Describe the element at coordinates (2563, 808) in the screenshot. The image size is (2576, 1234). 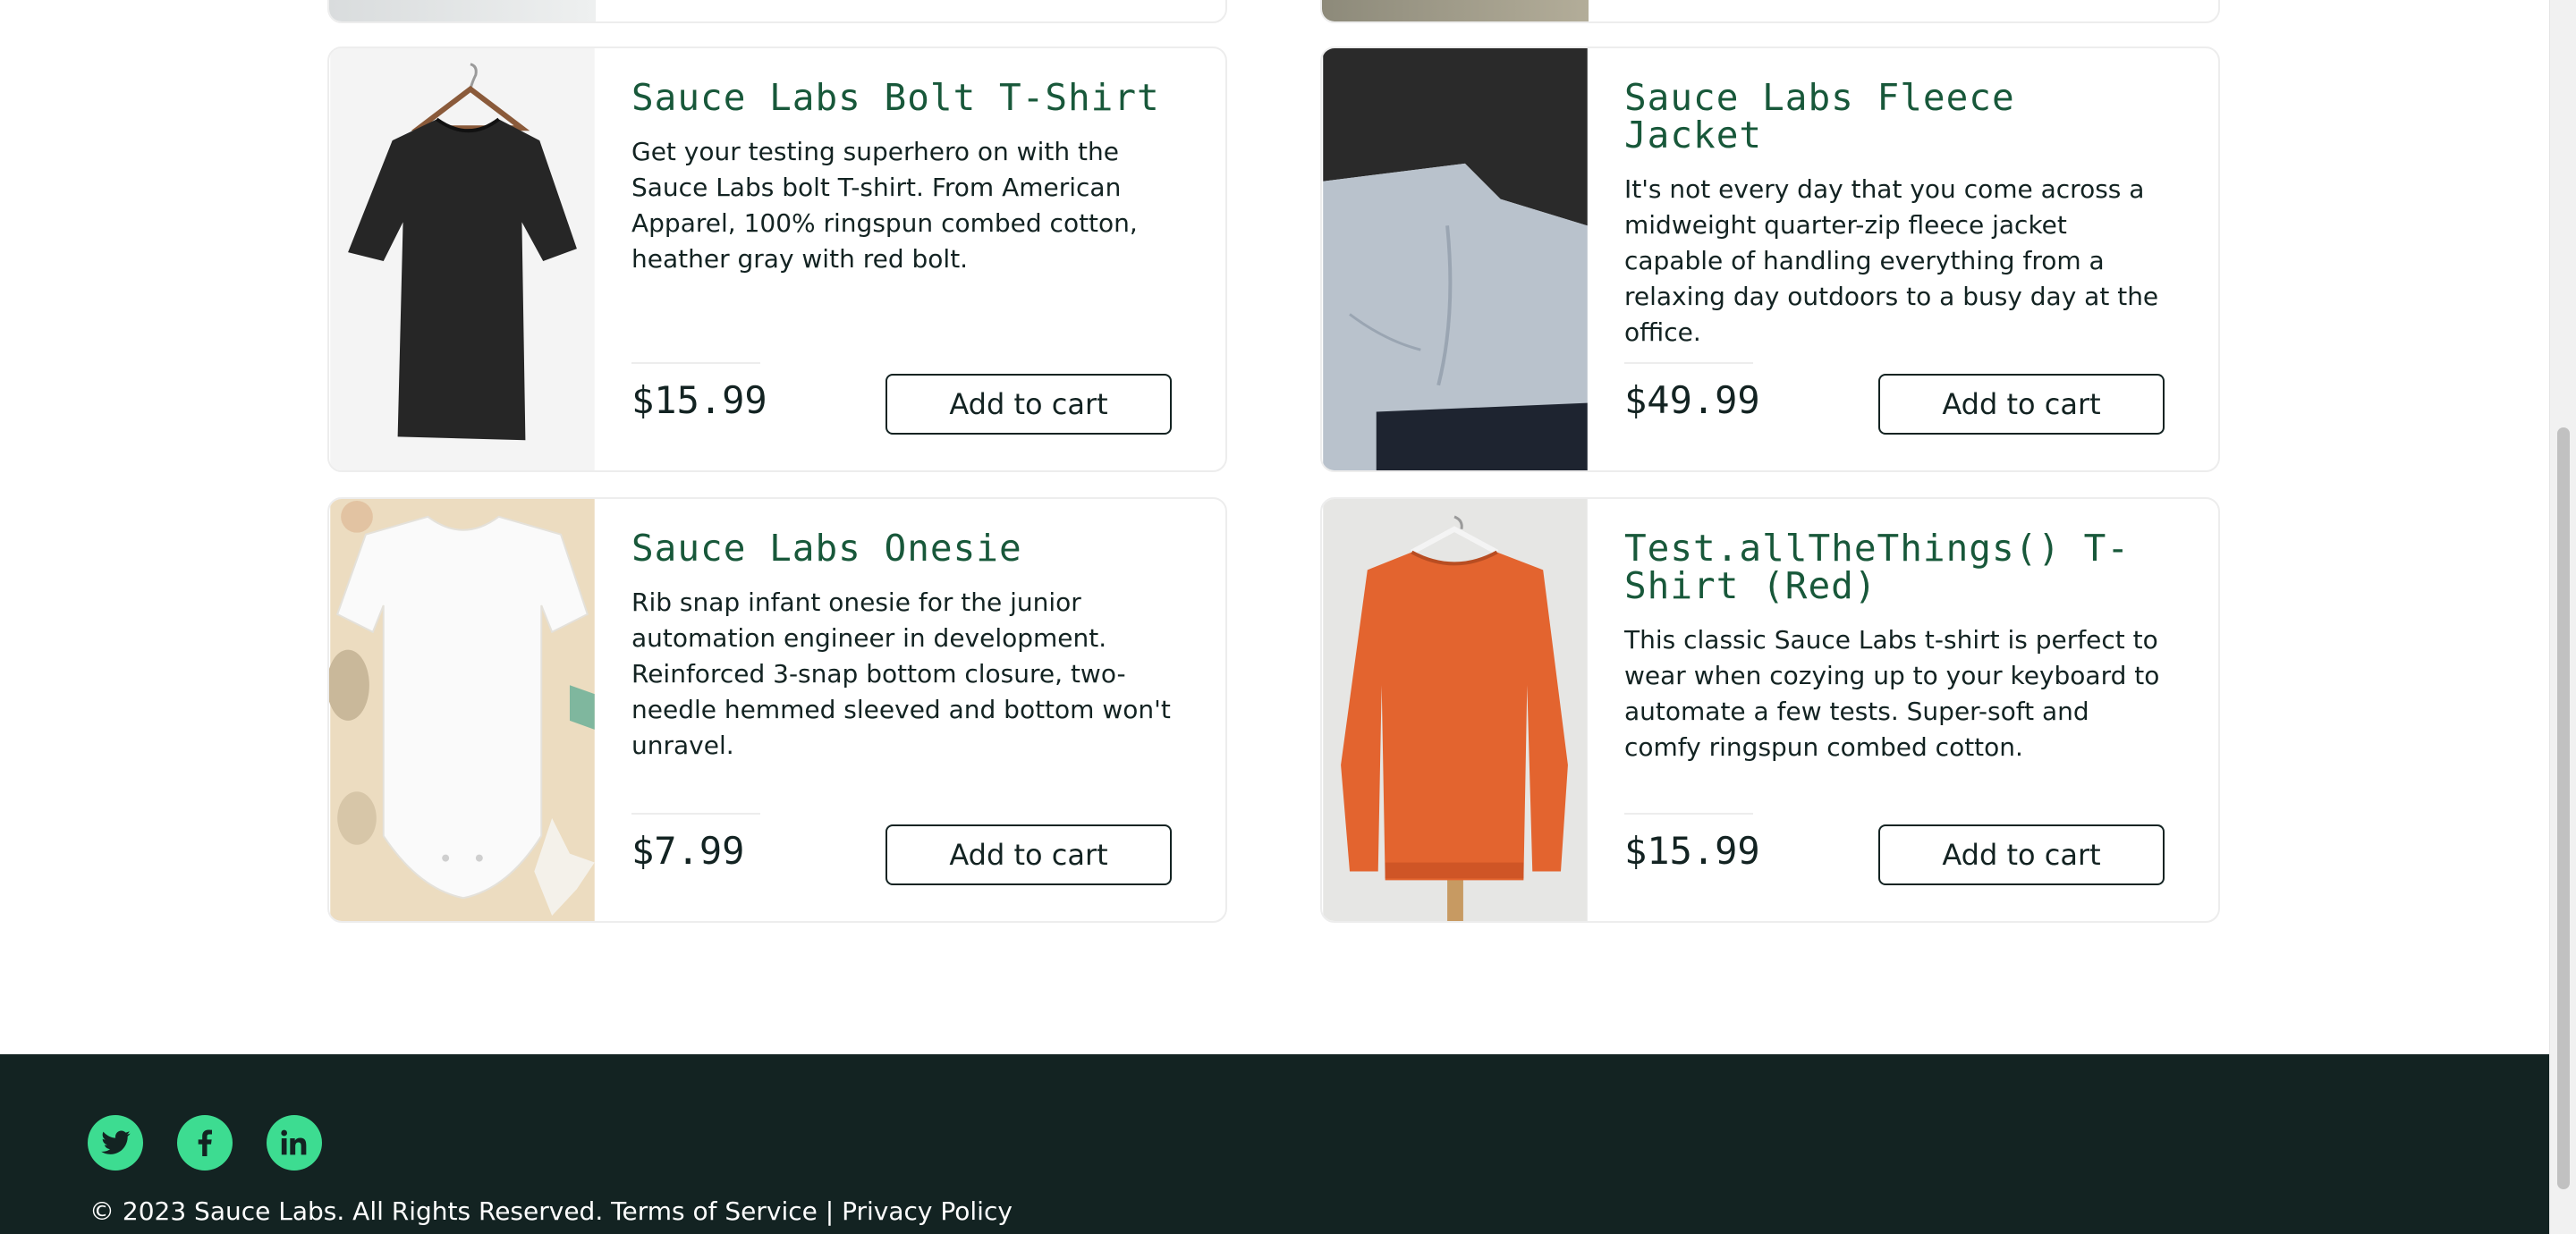
I see `scrollbar-thumb` at that location.